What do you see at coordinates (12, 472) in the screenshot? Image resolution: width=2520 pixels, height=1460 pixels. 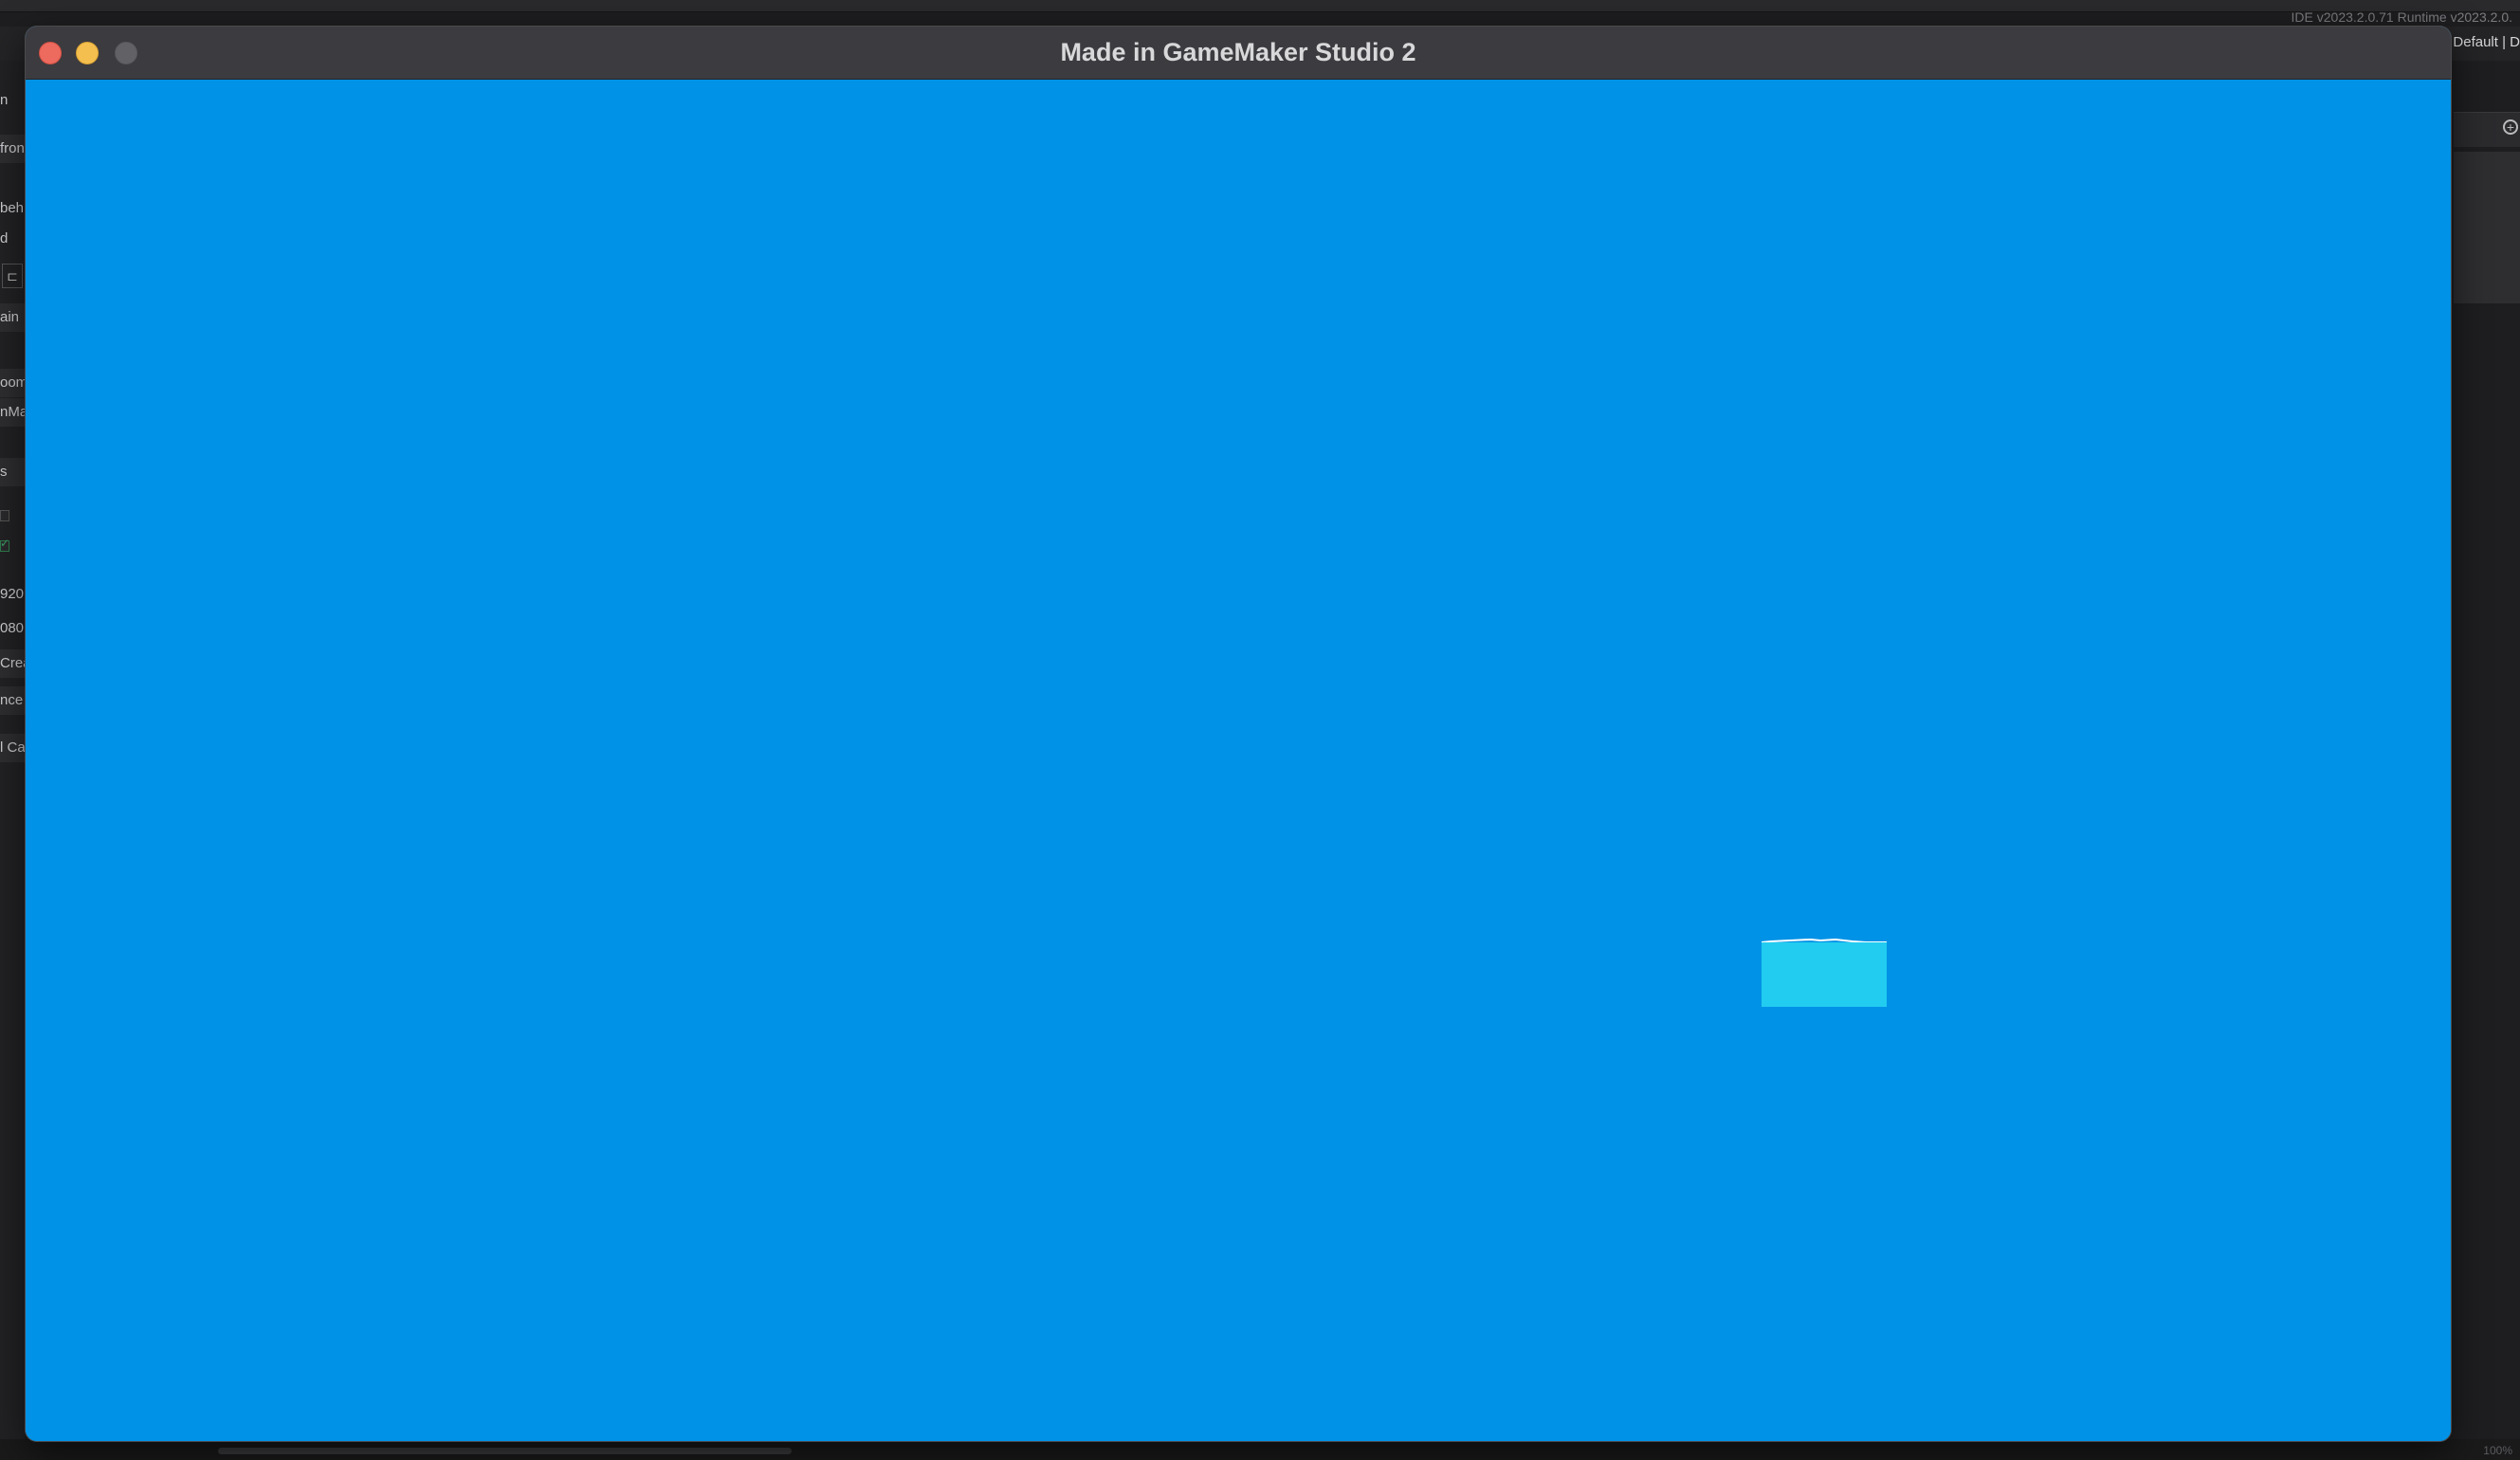 I see `inspector-row: s` at bounding box center [12, 472].